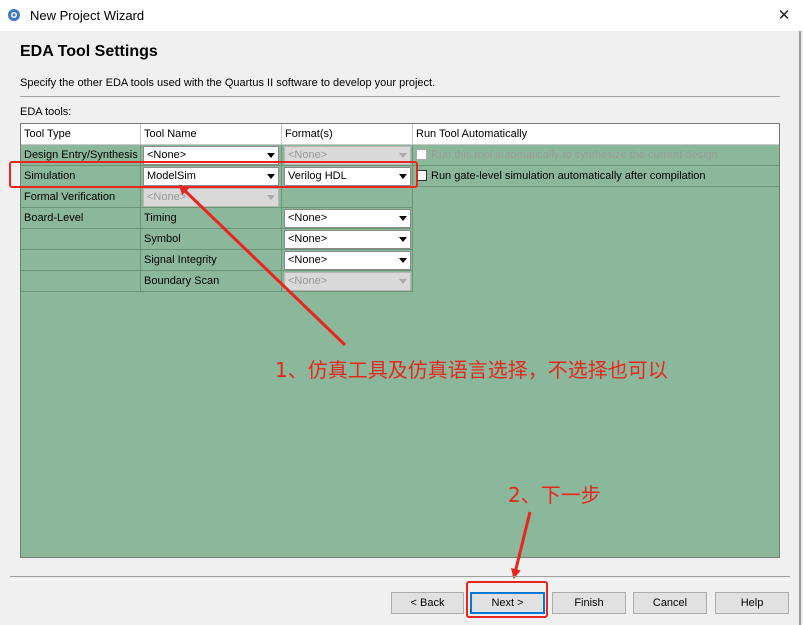 This screenshot has width=803, height=625. Describe the element at coordinates (471, 370) in the screenshot. I see `annotation-step1-text: 1、仿真工具及仿真语言选择，不选择也可以` at that location.